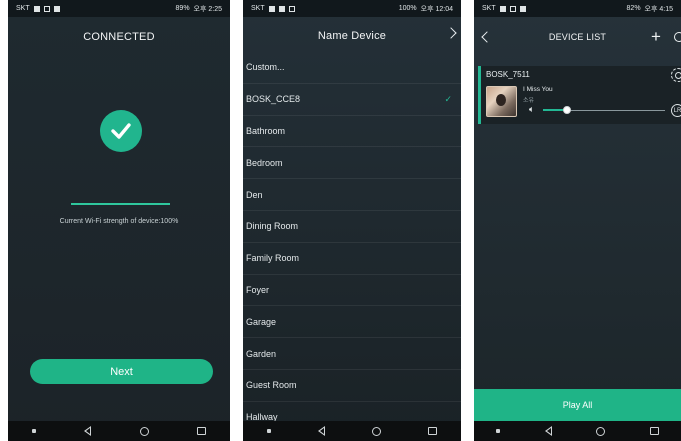 This screenshot has width=681, height=441. I want to click on status-bar: SKT 89% 오후 2:25, so click(119, 8).